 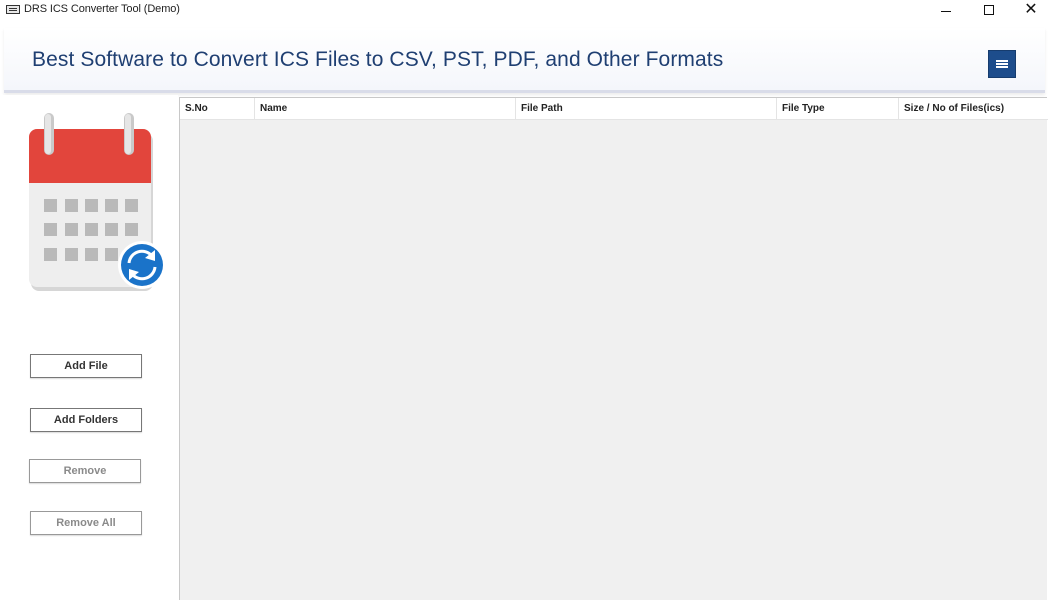 I want to click on column-header-name: Name, so click(x=385, y=109).